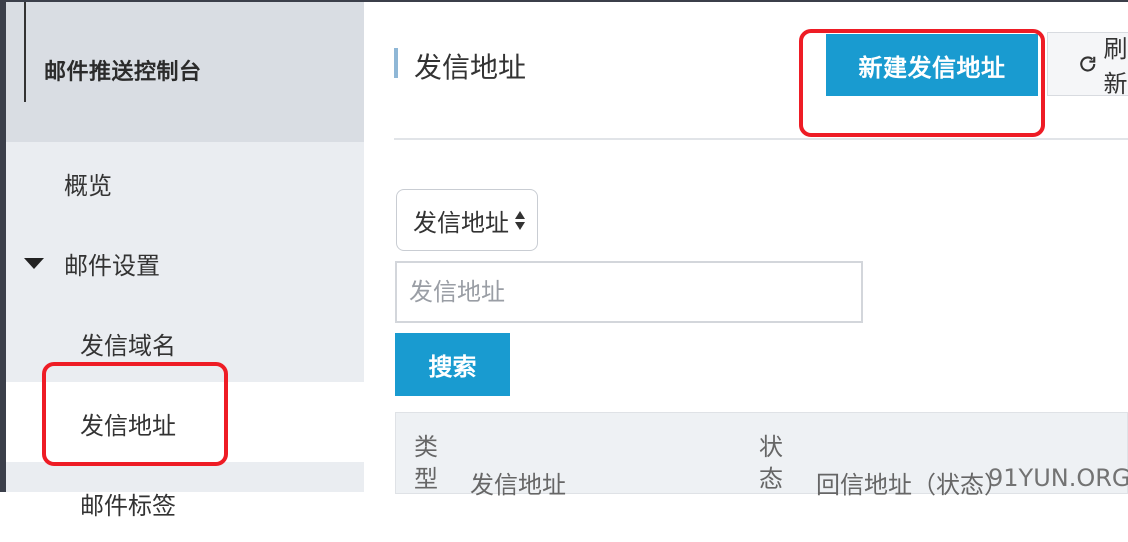 The width and height of the screenshot is (1128, 542). What do you see at coordinates (1058, 478) in the screenshot?
I see `watermark: 91YUN.ORG` at bounding box center [1058, 478].